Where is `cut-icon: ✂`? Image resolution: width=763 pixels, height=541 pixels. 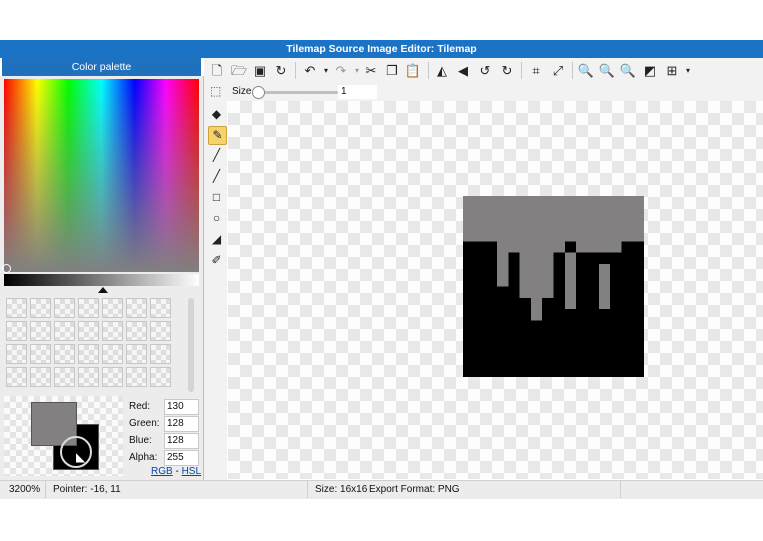
cut-icon: ✂ is located at coordinates (371, 71).